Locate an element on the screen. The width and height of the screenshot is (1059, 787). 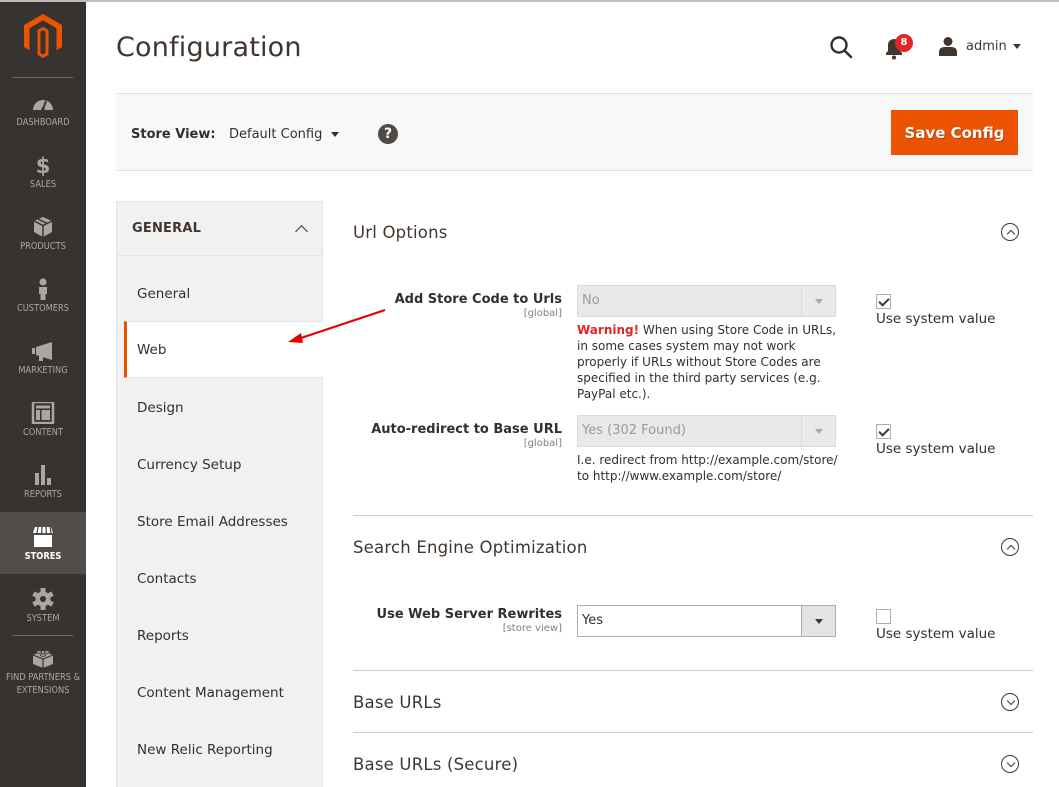
tab-store-email-addresses: Store Email Addresses is located at coordinates (219, 521).